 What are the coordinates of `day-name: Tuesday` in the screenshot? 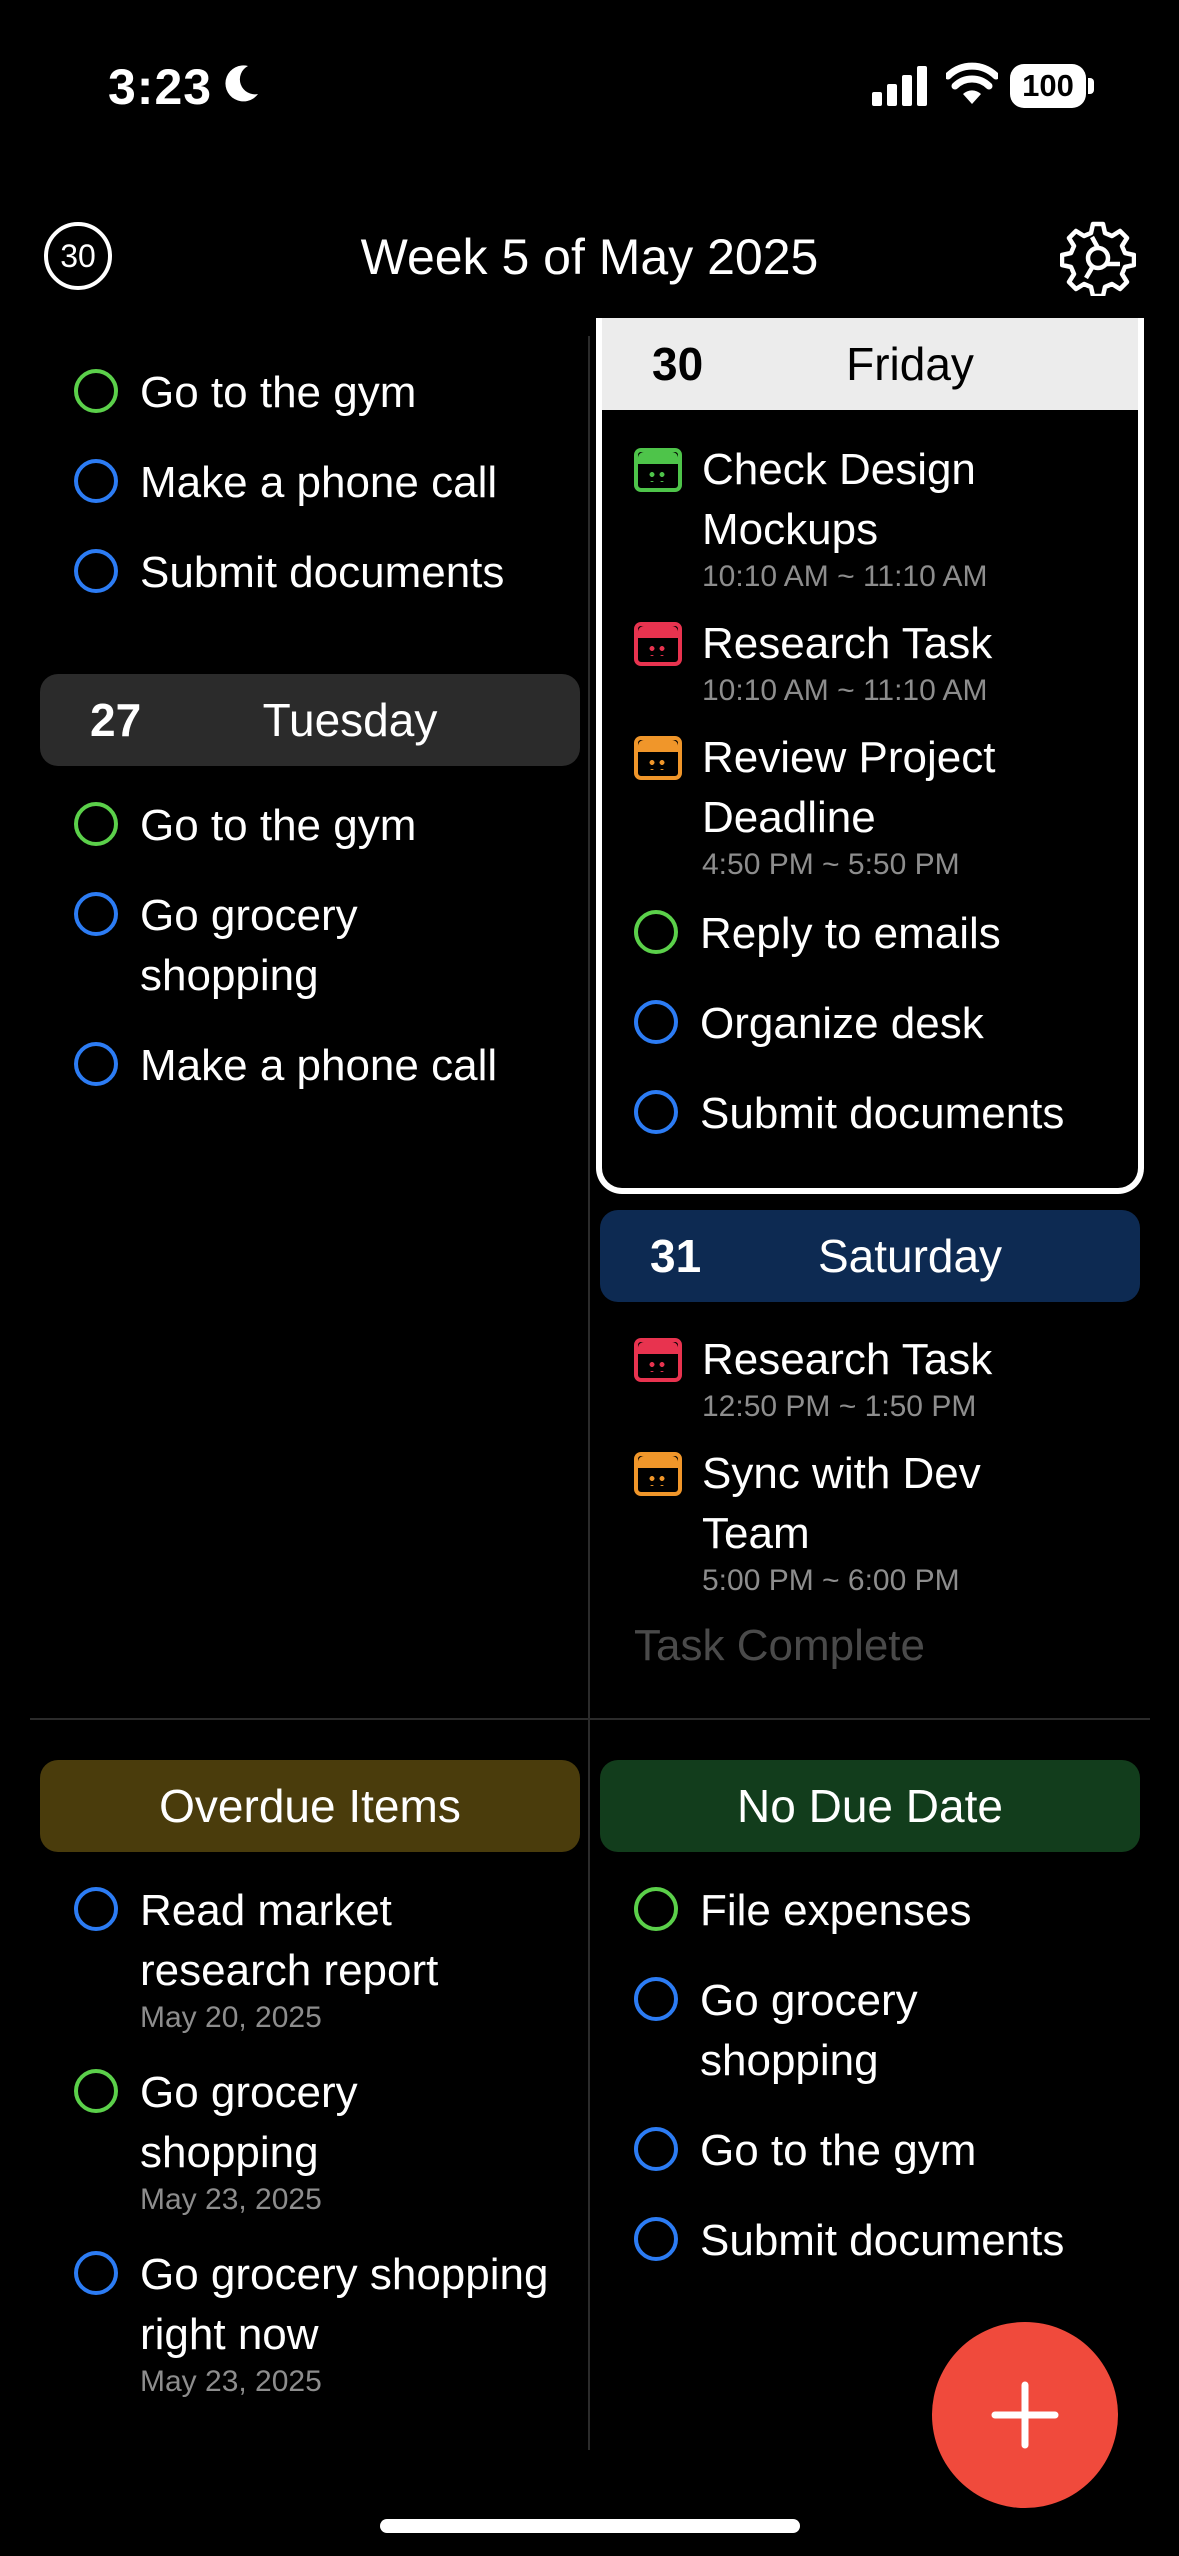 It's located at (350, 720).